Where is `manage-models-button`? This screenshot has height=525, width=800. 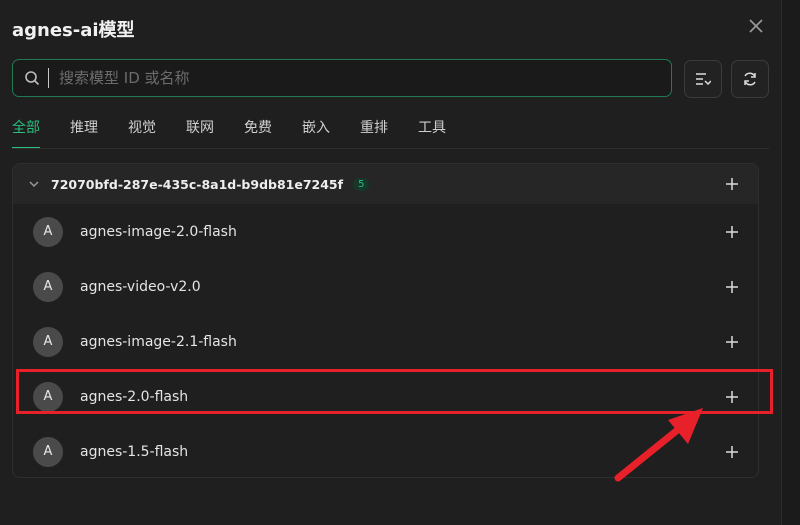
manage-models-button is located at coordinates (703, 79).